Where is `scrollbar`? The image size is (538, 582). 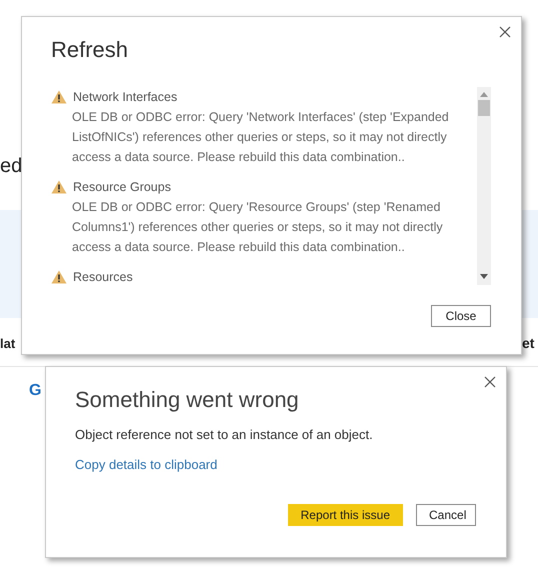
scrollbar is located at coordinates (484, 186).